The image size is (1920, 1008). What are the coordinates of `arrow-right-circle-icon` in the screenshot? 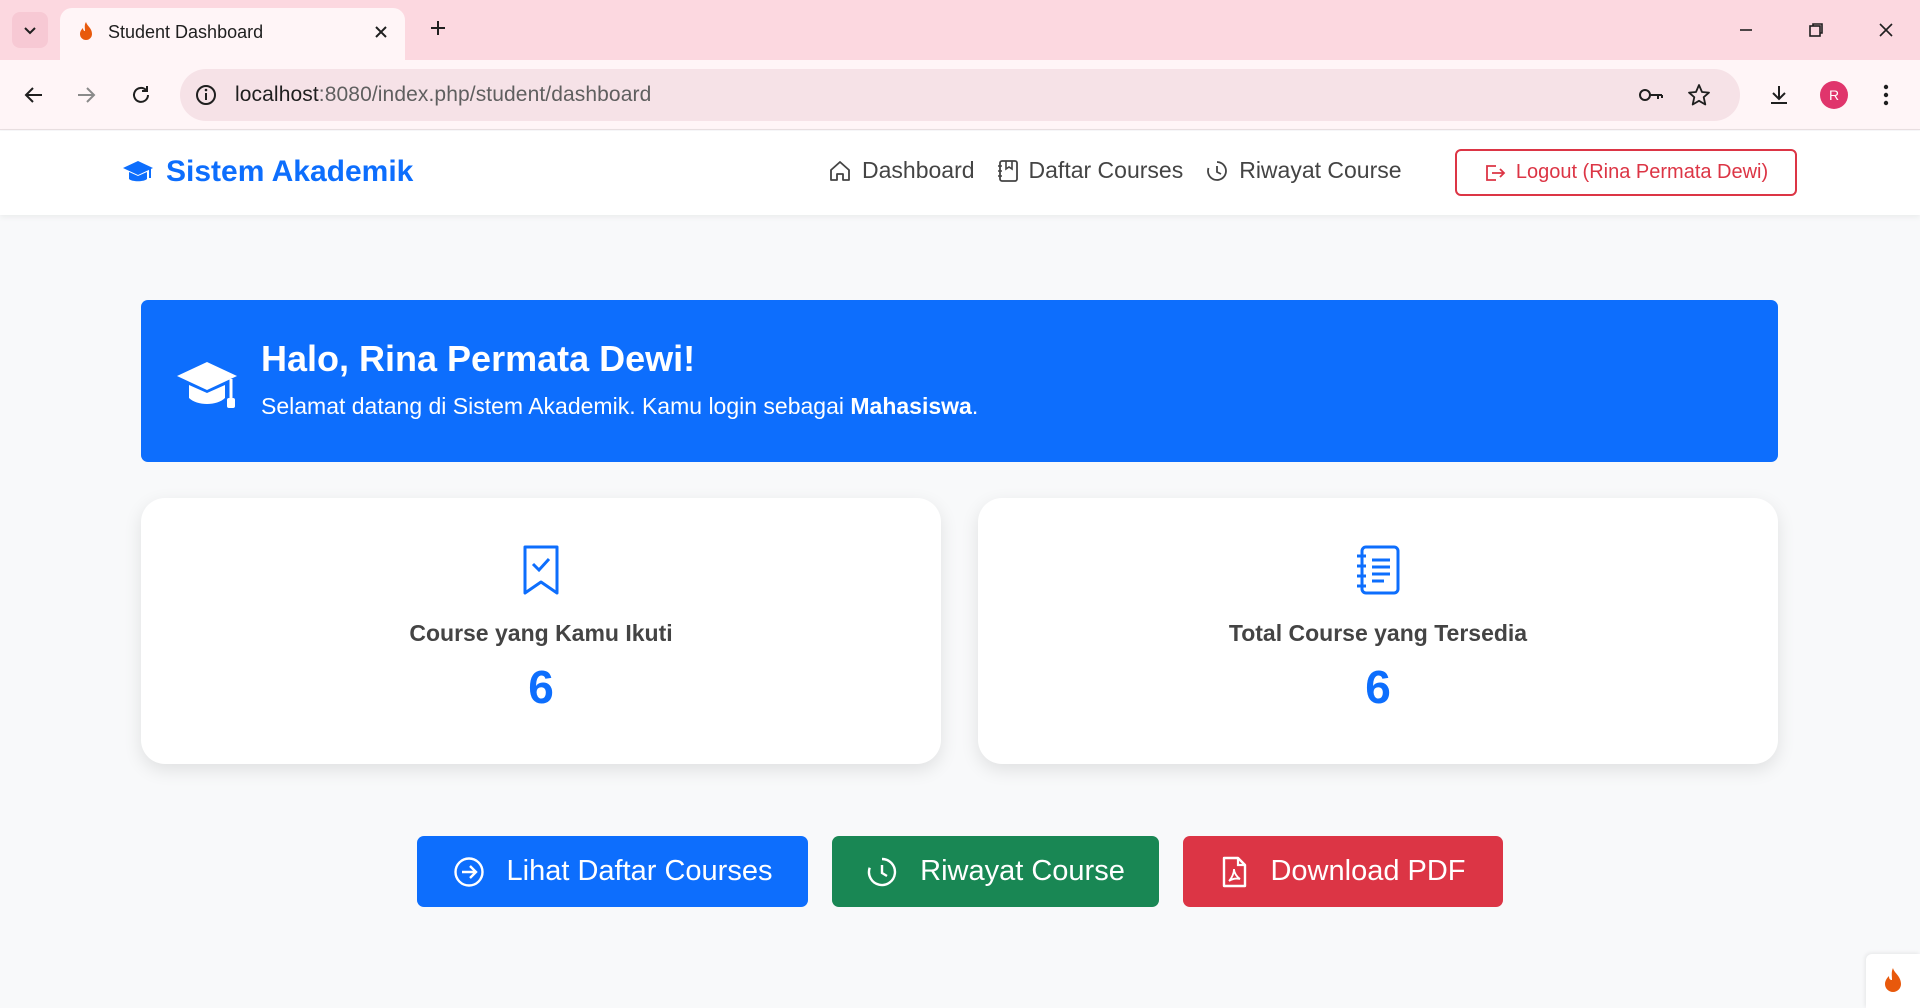 It's located at (468, 871).